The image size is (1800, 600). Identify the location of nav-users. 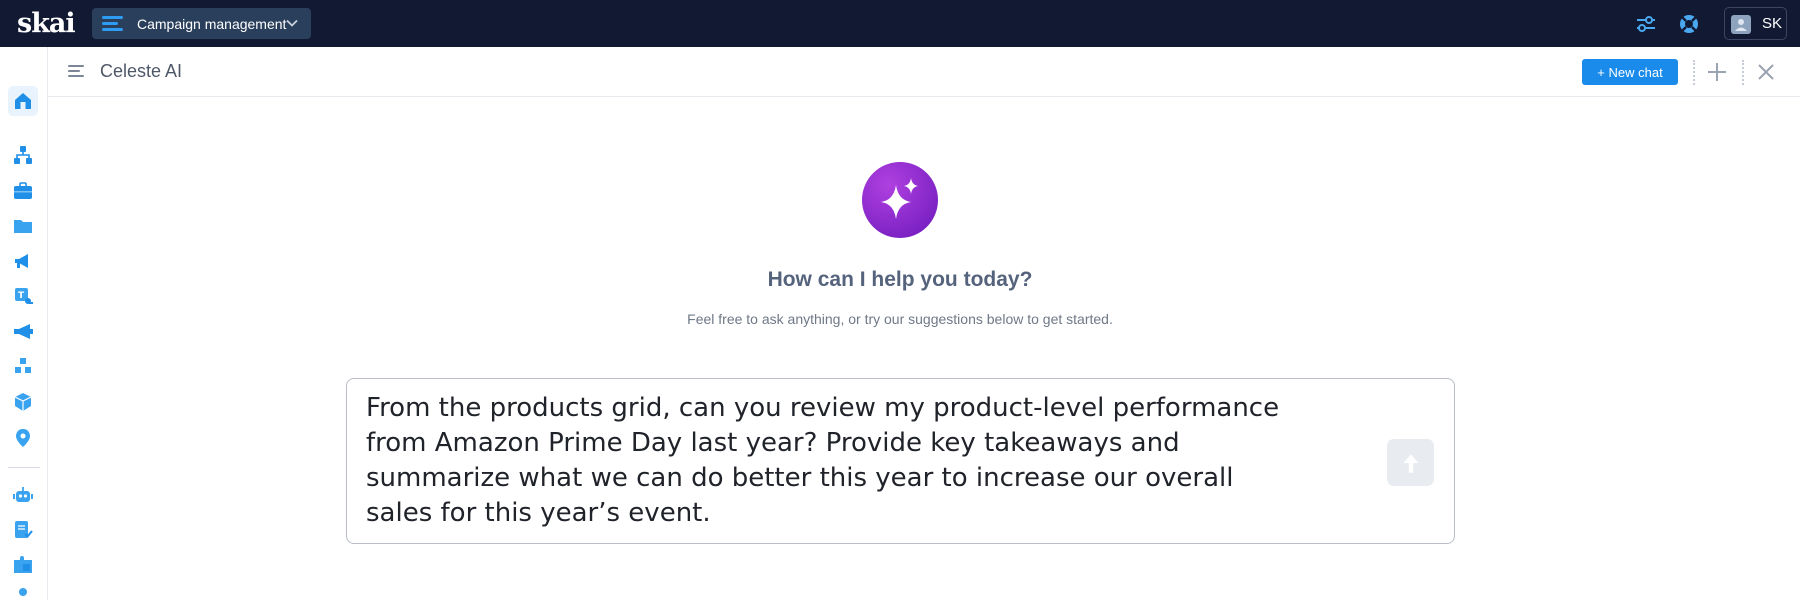
(23, 591).